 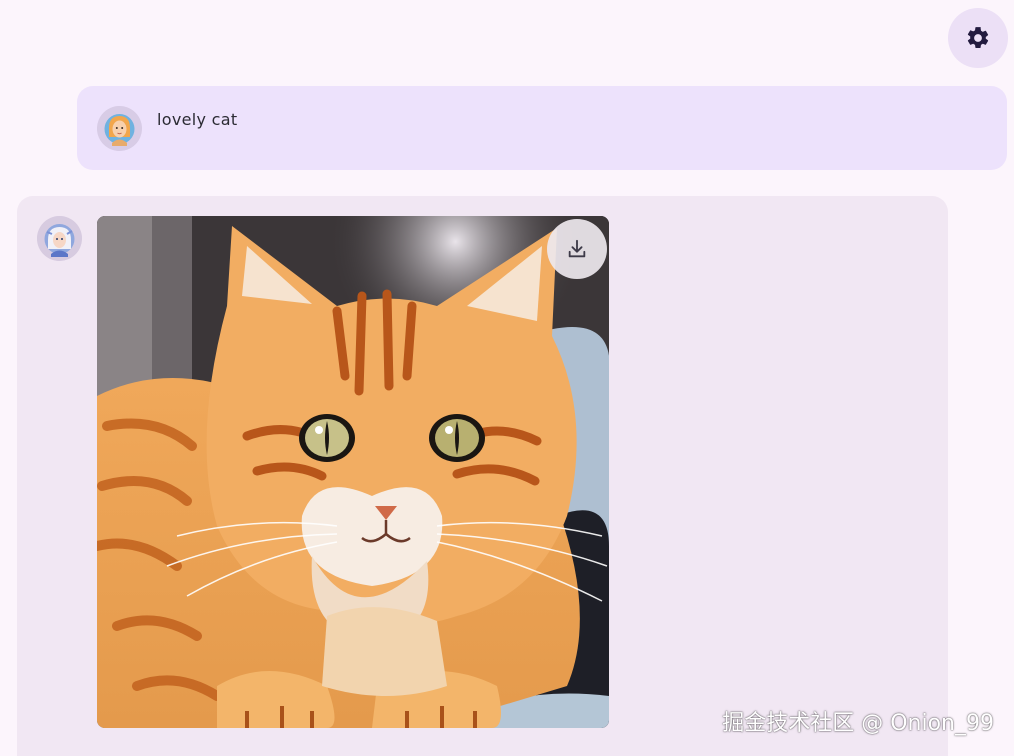 What do you see at coordinates (542, 128) in the screenshot?
I see `user-message: lovely cat` at bounding box center [542, 128].